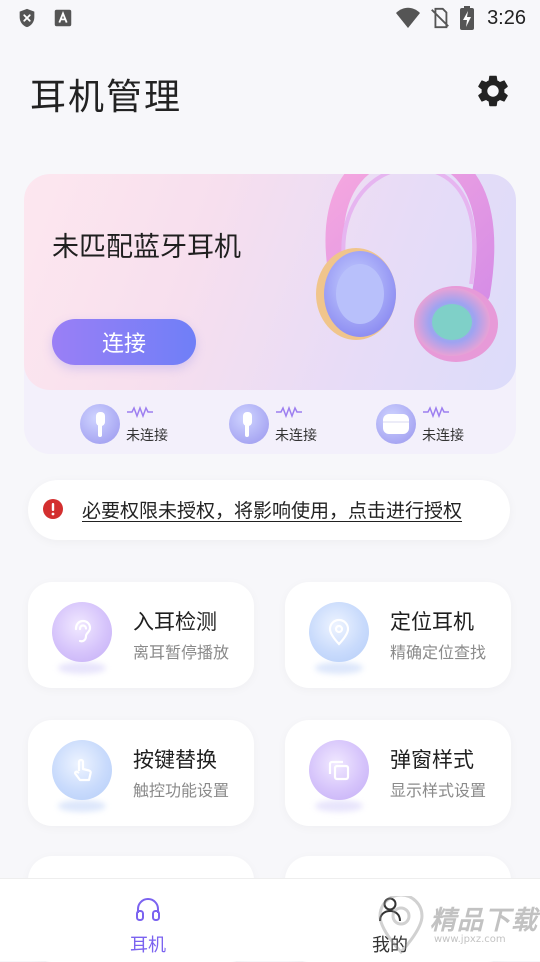 The height and width of the screenshot is (962, 540). I want to click on nav-label: 耳机, so click(148, 945).